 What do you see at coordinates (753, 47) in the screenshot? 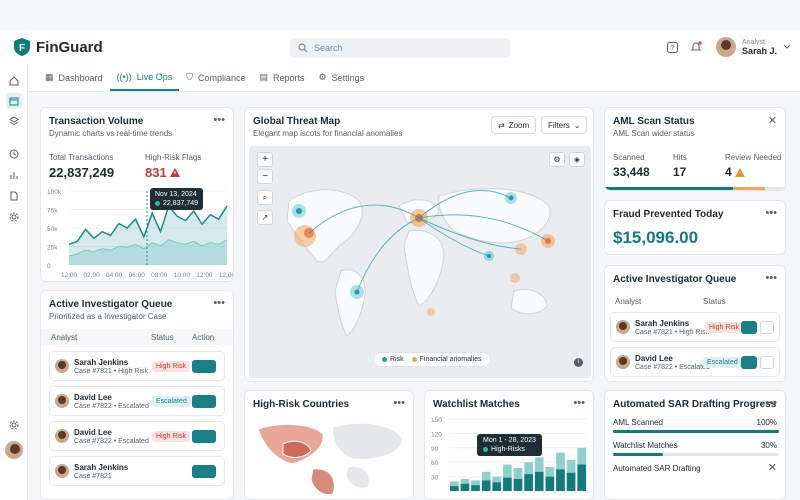
I see `user-menu: Analyst Sarah J.` at bounding box center [753, 47].